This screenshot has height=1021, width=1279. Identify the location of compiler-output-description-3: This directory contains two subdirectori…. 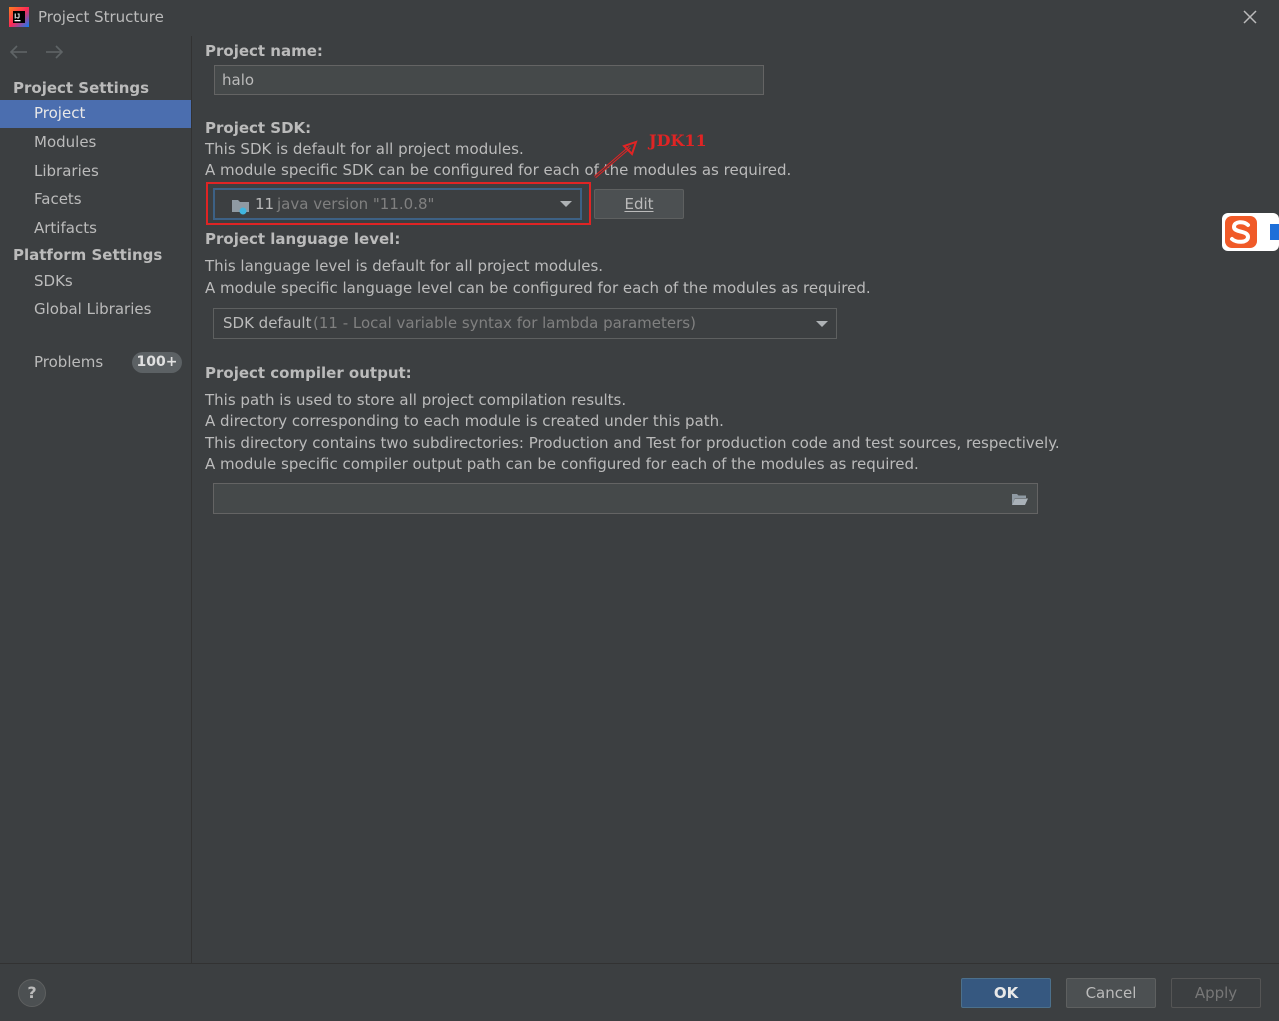
(632, 443).